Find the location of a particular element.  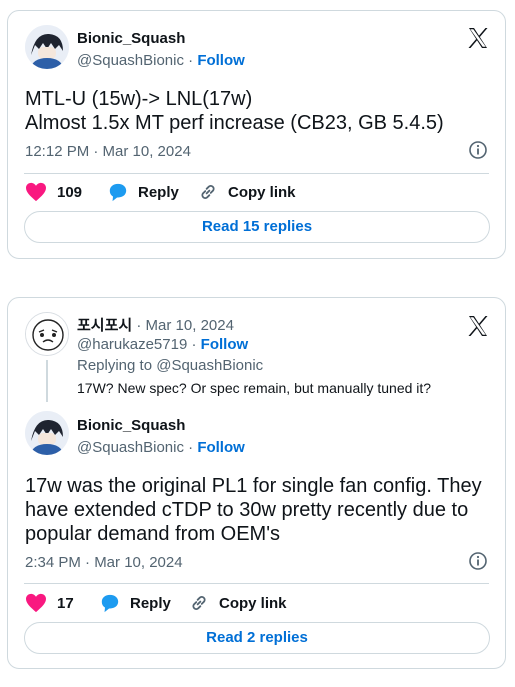

parent-author-name: 포시포시 is located at coordinates (104, 325).